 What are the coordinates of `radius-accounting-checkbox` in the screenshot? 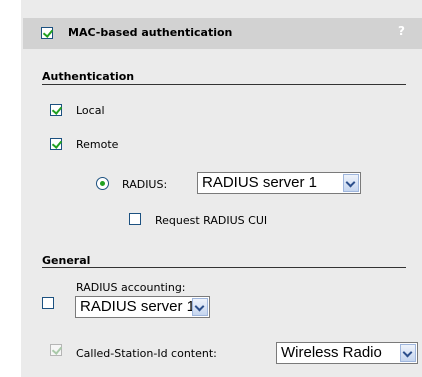 It's located at (48, 303).